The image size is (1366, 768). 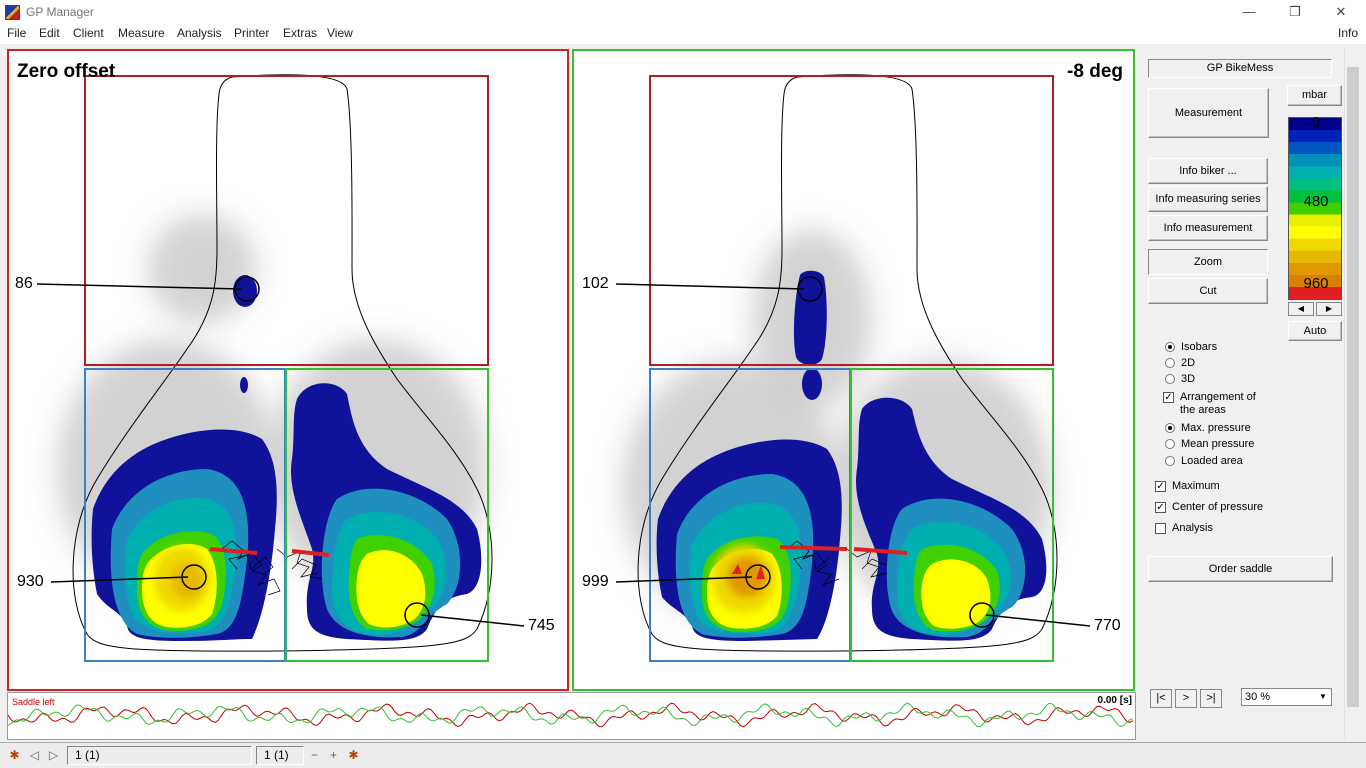 I want to click on trace-time: 0.00 [s], so click(x=1114, y=700).